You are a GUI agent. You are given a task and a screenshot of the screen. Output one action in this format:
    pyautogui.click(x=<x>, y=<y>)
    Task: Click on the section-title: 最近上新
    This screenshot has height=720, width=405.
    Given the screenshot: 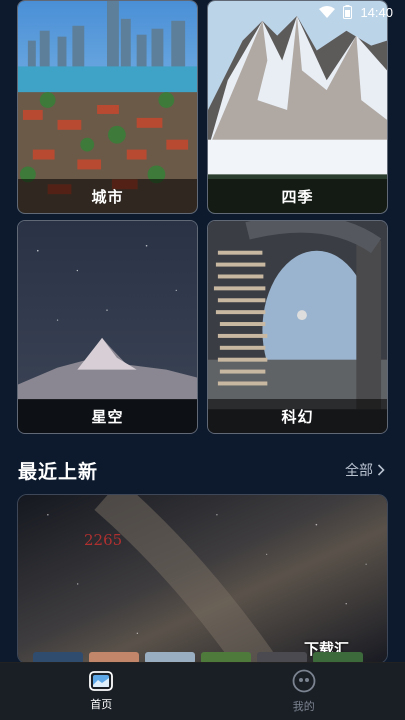 What is the action you would take?
    pyautogui.click(x=58, y=471)
    